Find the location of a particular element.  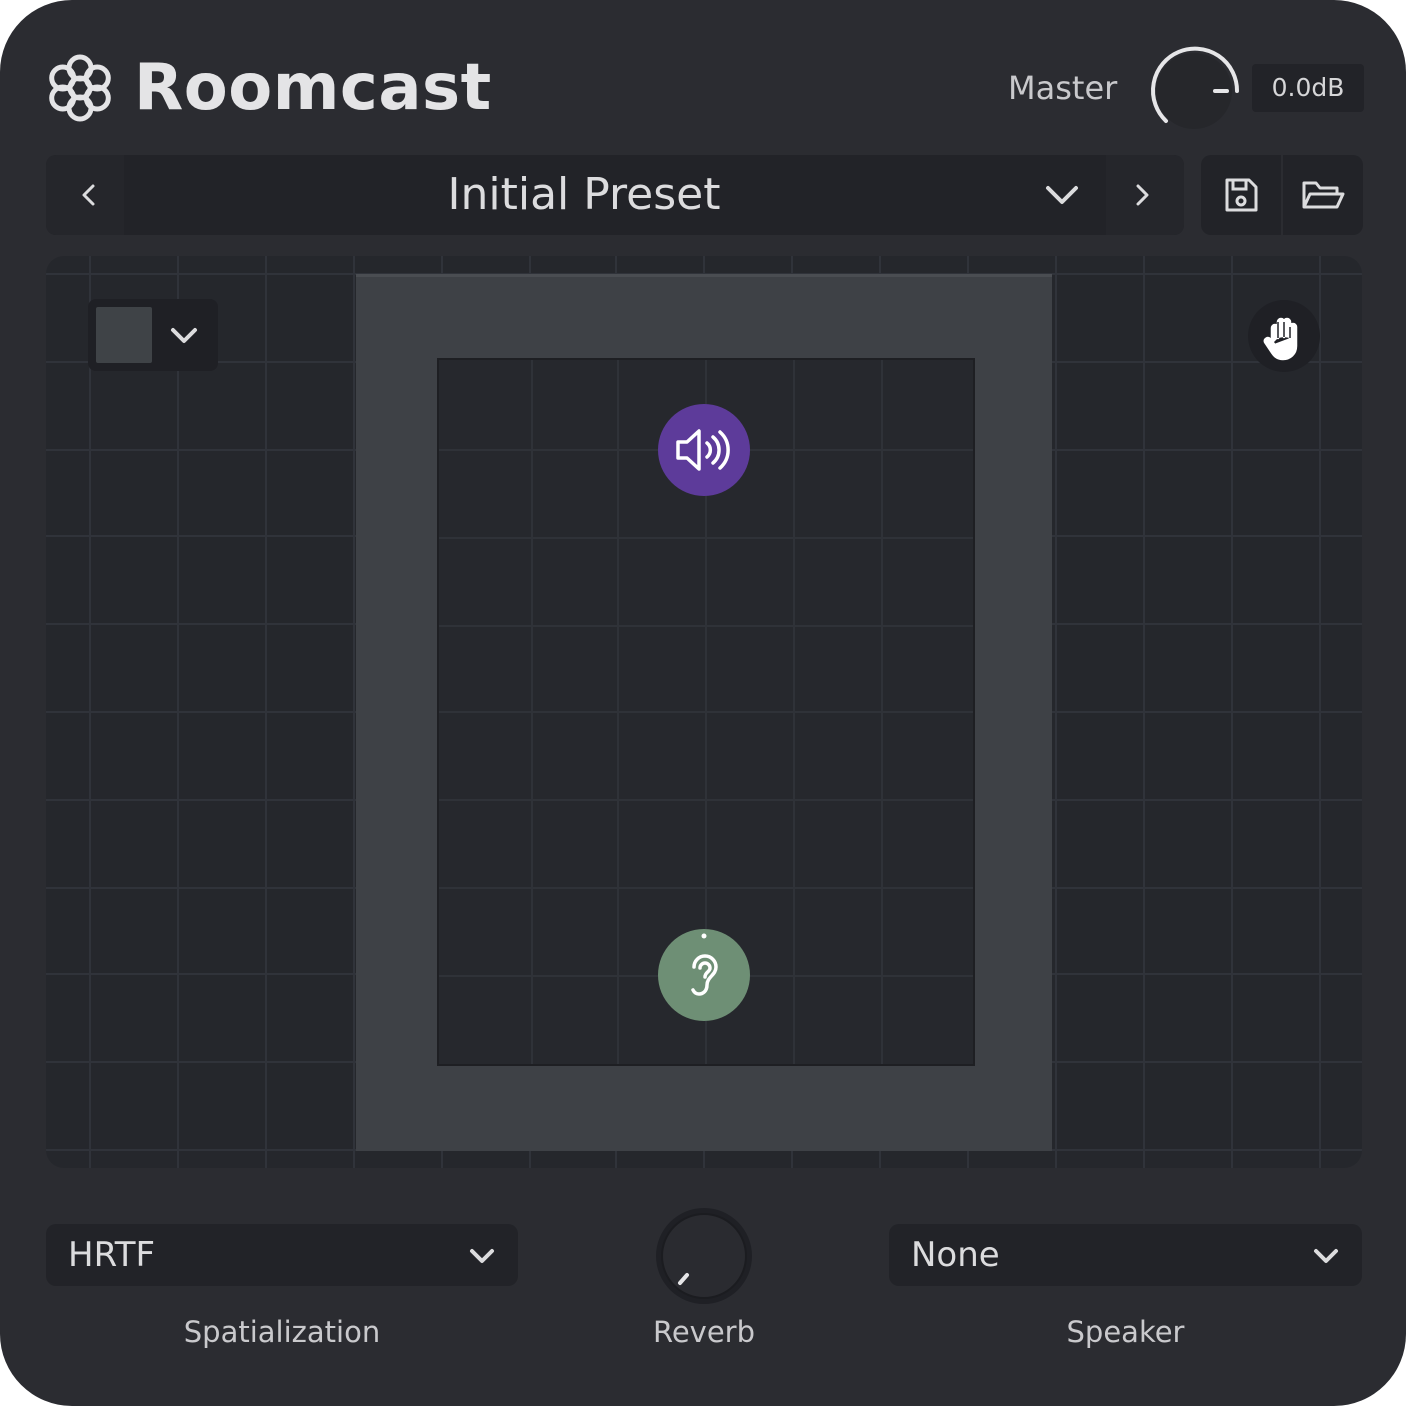

reverb-knob is located at coordinates (704, 1256).